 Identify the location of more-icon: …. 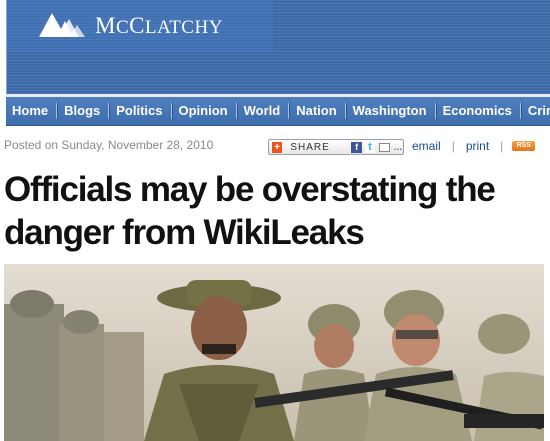
(398, 146).